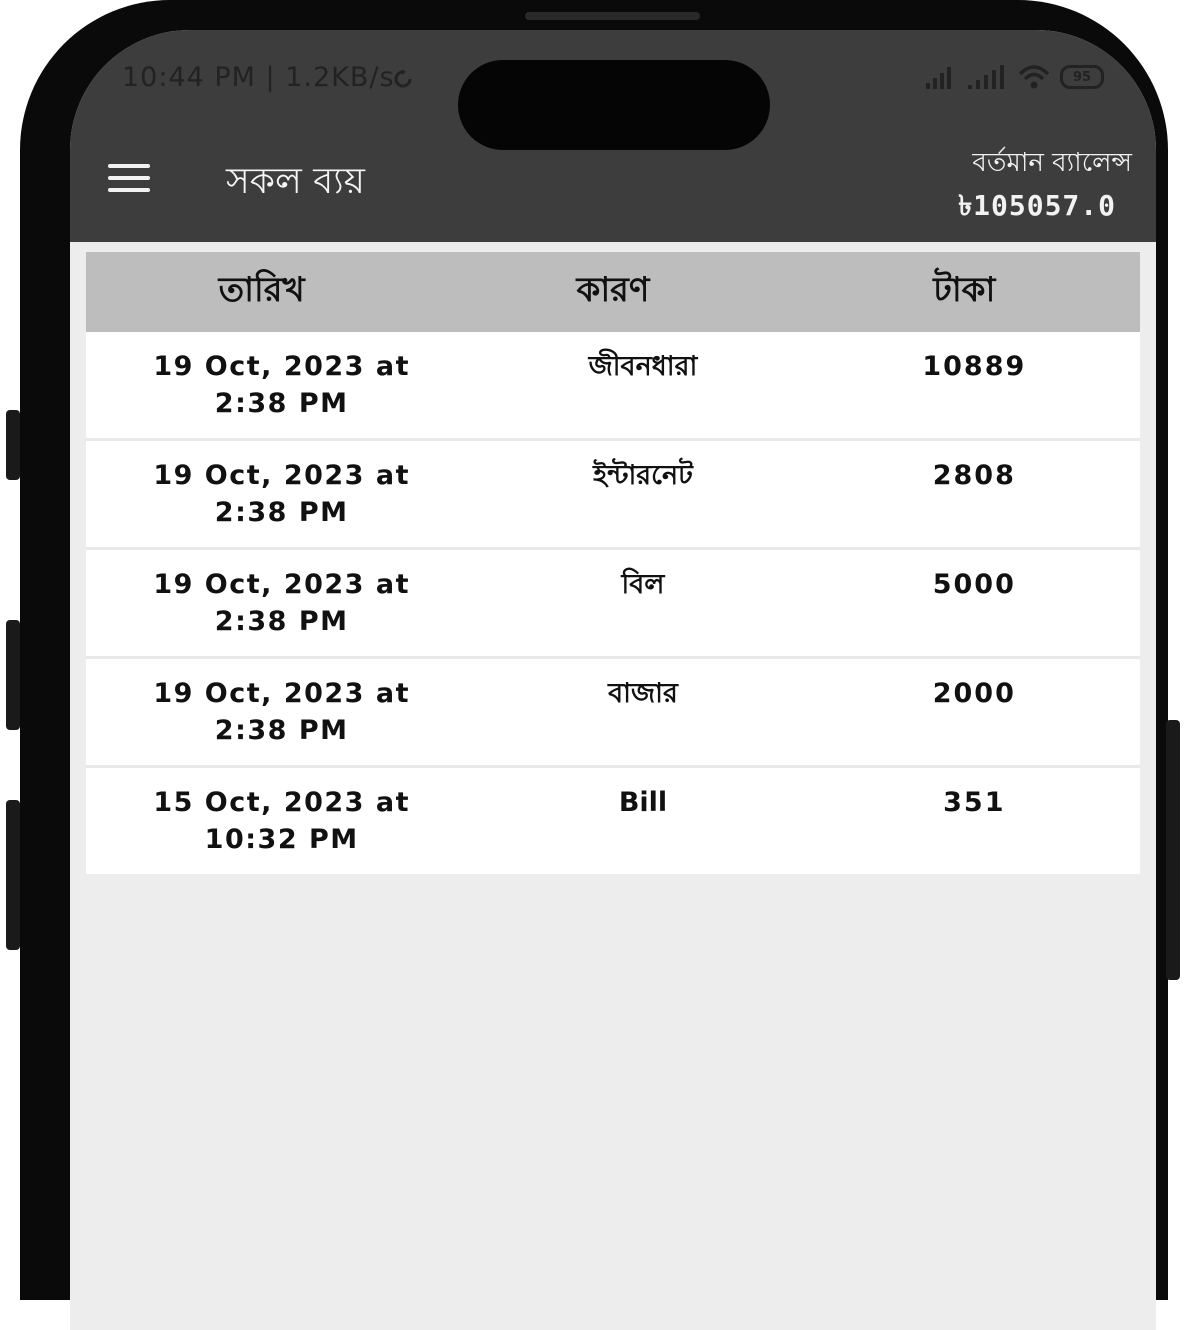  Describe the element at coordinates (974, 693) in the screenshot. I see `row-amount: 2000` at that location.